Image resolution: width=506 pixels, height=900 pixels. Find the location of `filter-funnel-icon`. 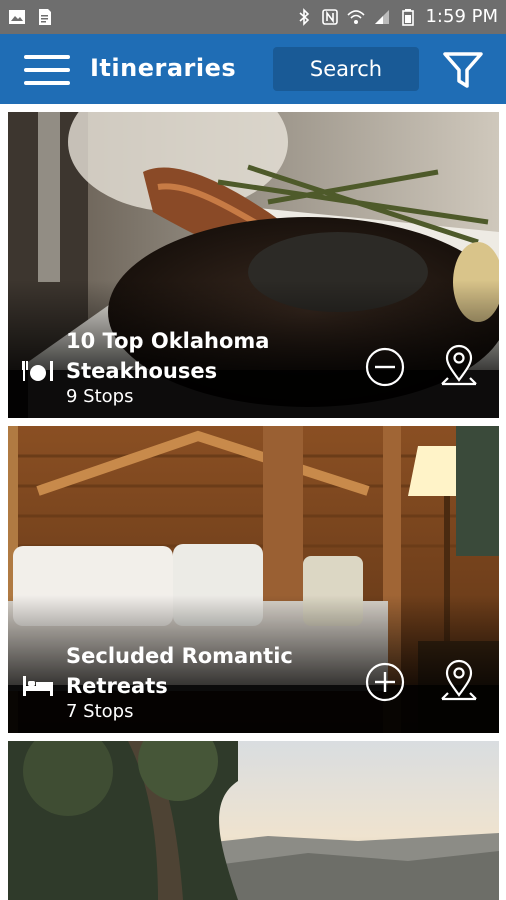

filter-funnel-icon is located at coordinates (463, 70).